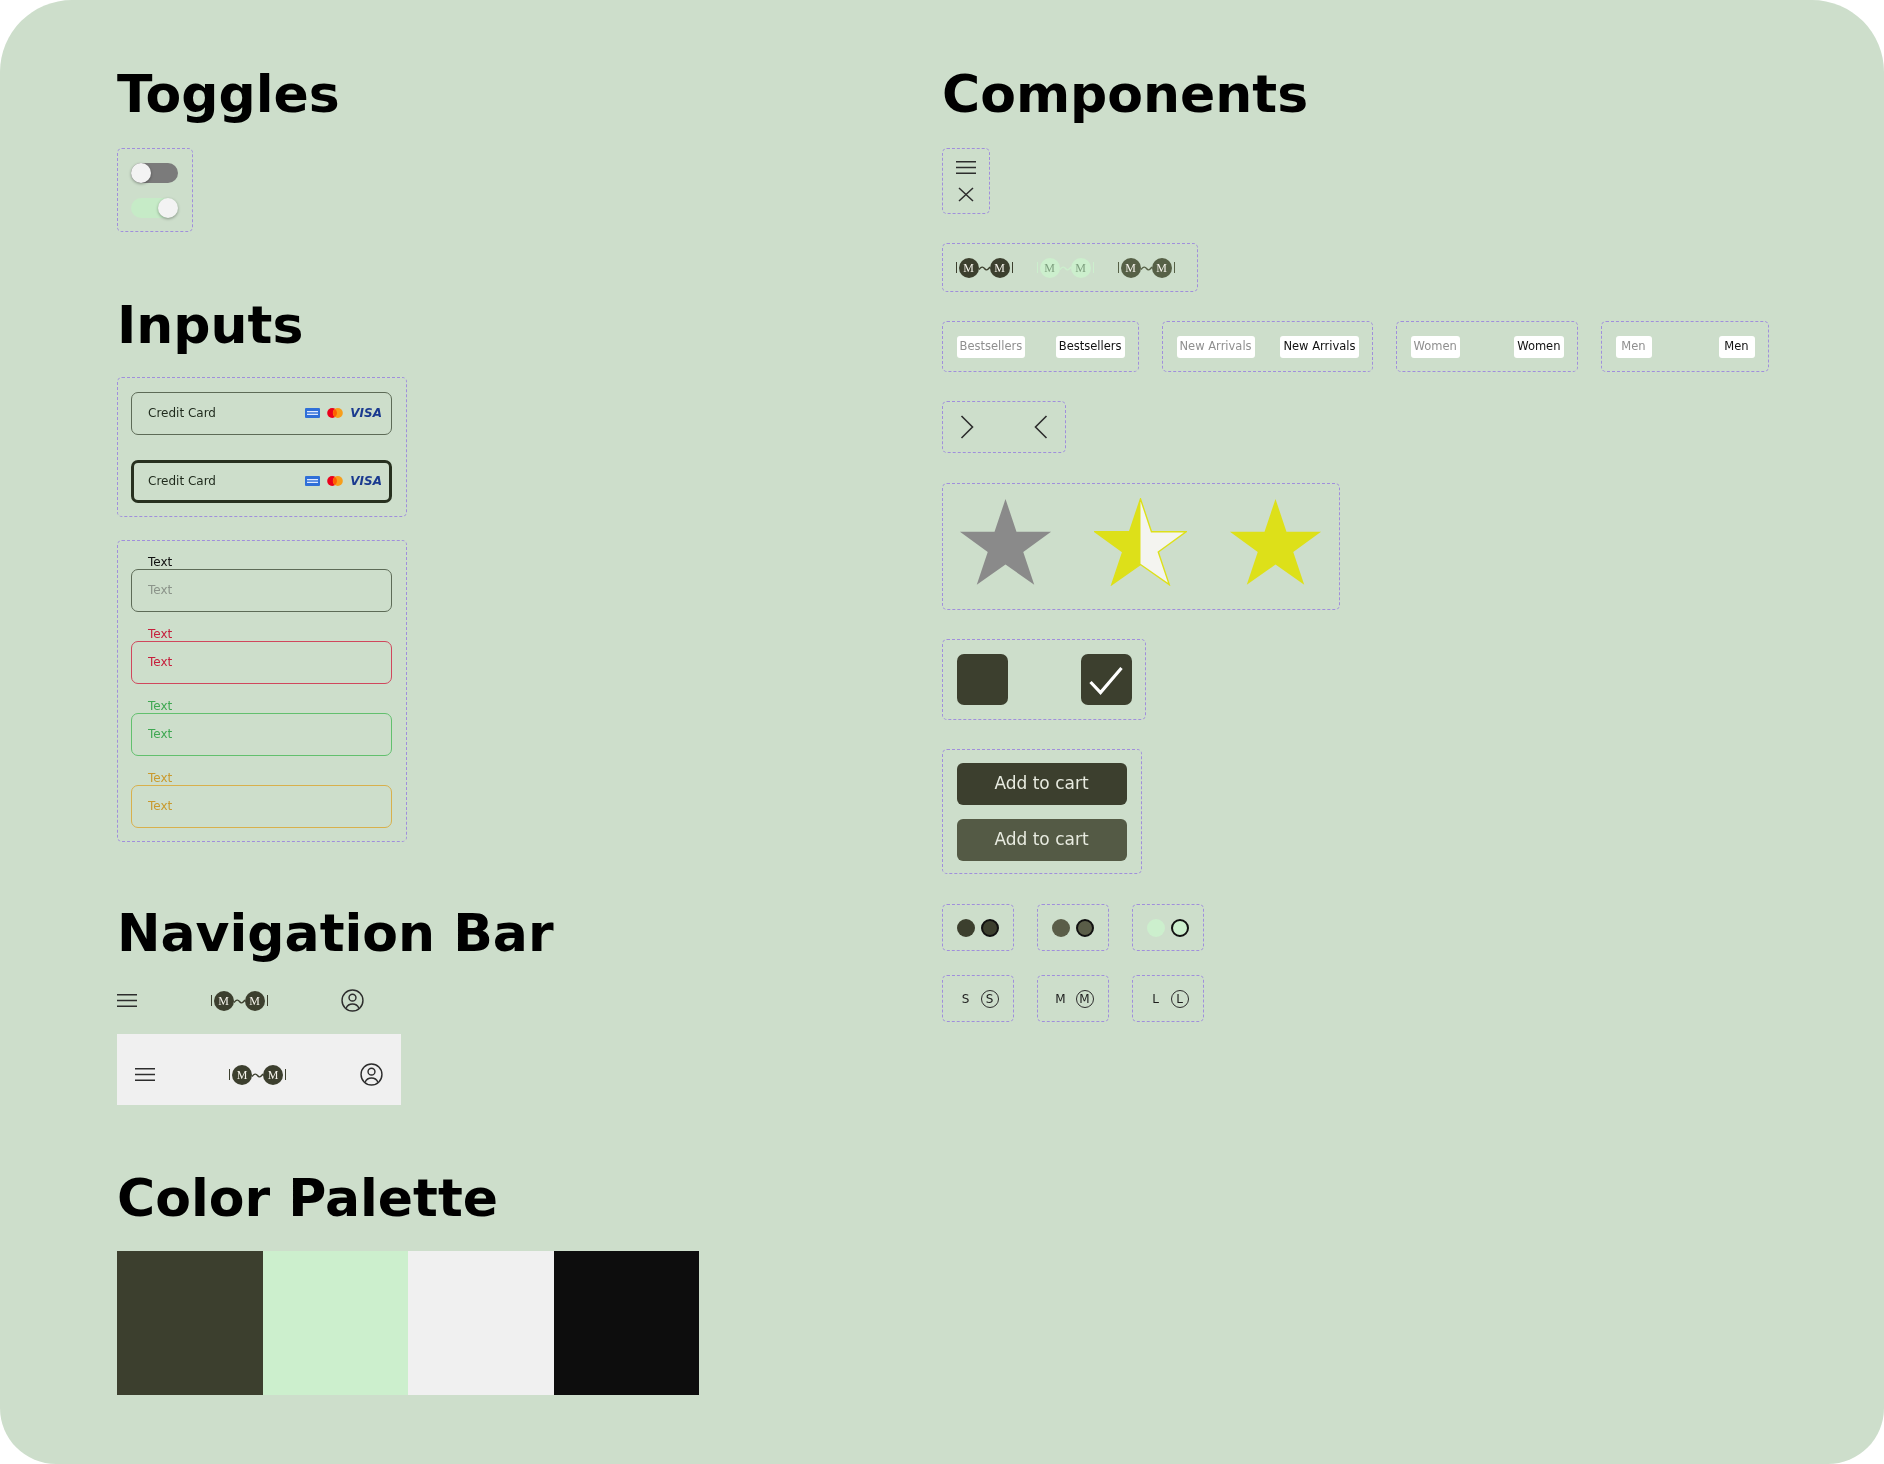  Describe the element at coordinates (966, 194) in the screenshot. I see `close-icon` at that location.